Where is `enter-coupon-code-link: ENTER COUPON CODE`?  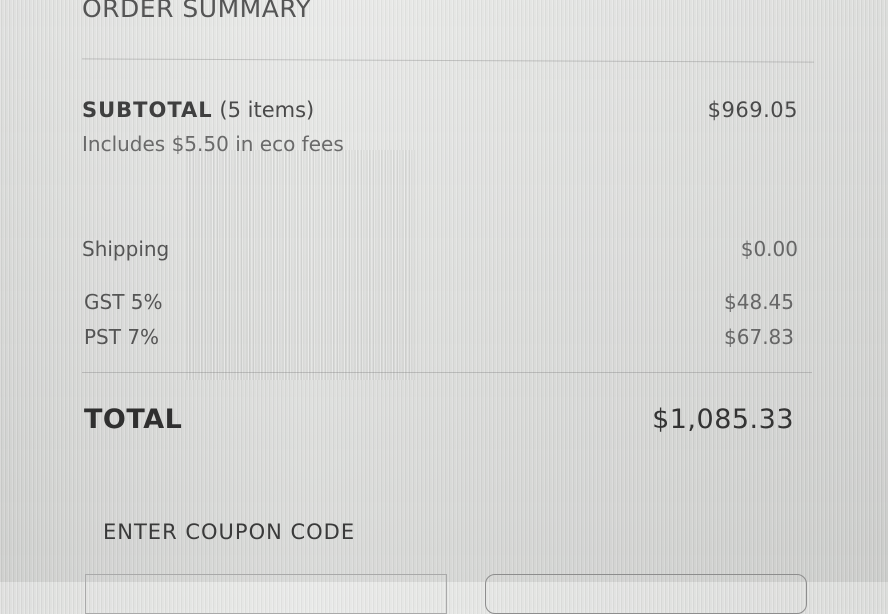
enter-coupon-code-link: ENTER COUPON CODE is located at coordinates (229, 532).